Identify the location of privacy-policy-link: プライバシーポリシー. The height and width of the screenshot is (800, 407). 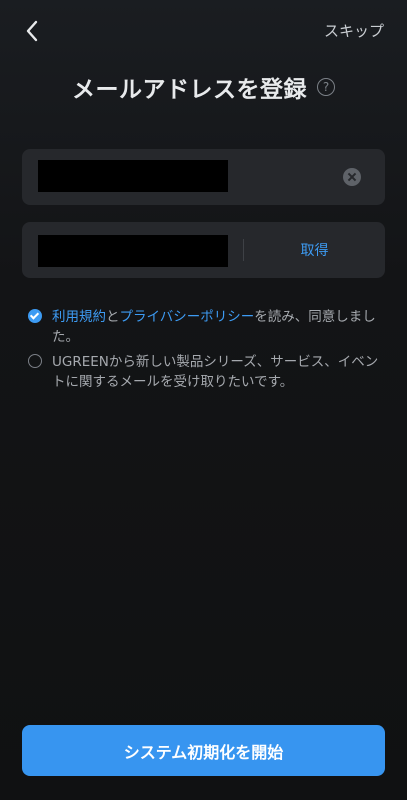
(187, 317).